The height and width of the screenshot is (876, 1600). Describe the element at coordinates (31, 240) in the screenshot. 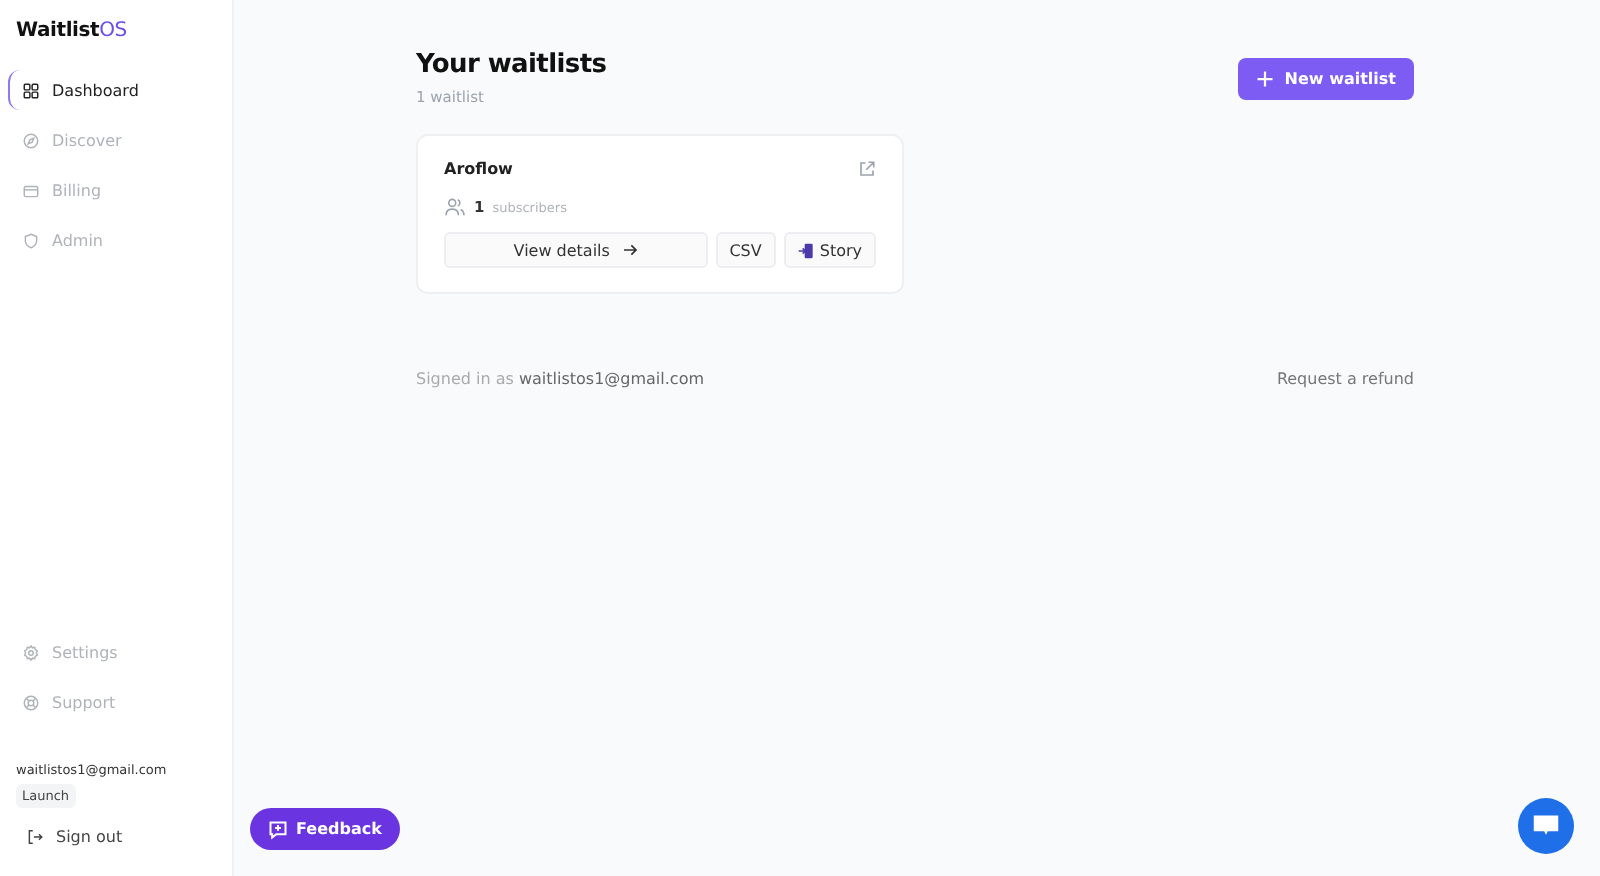

I see `shield-icon` at that location.